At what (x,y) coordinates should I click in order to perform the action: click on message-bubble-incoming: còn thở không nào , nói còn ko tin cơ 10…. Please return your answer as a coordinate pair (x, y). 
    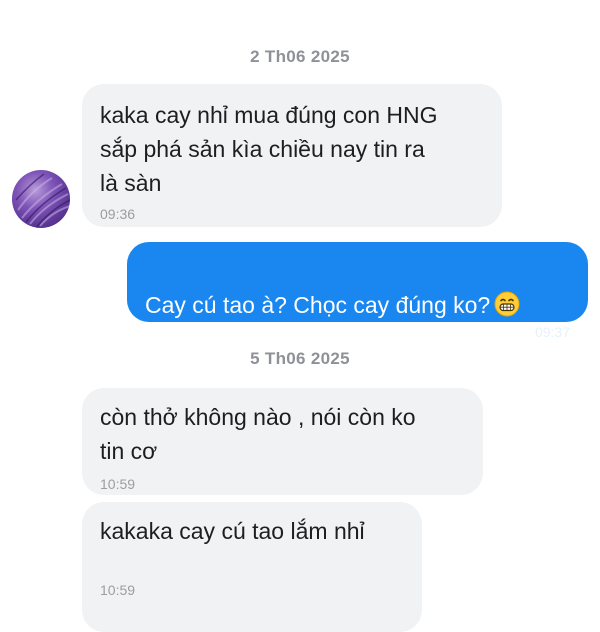
    Looking at the image, I should click on (282, 441).